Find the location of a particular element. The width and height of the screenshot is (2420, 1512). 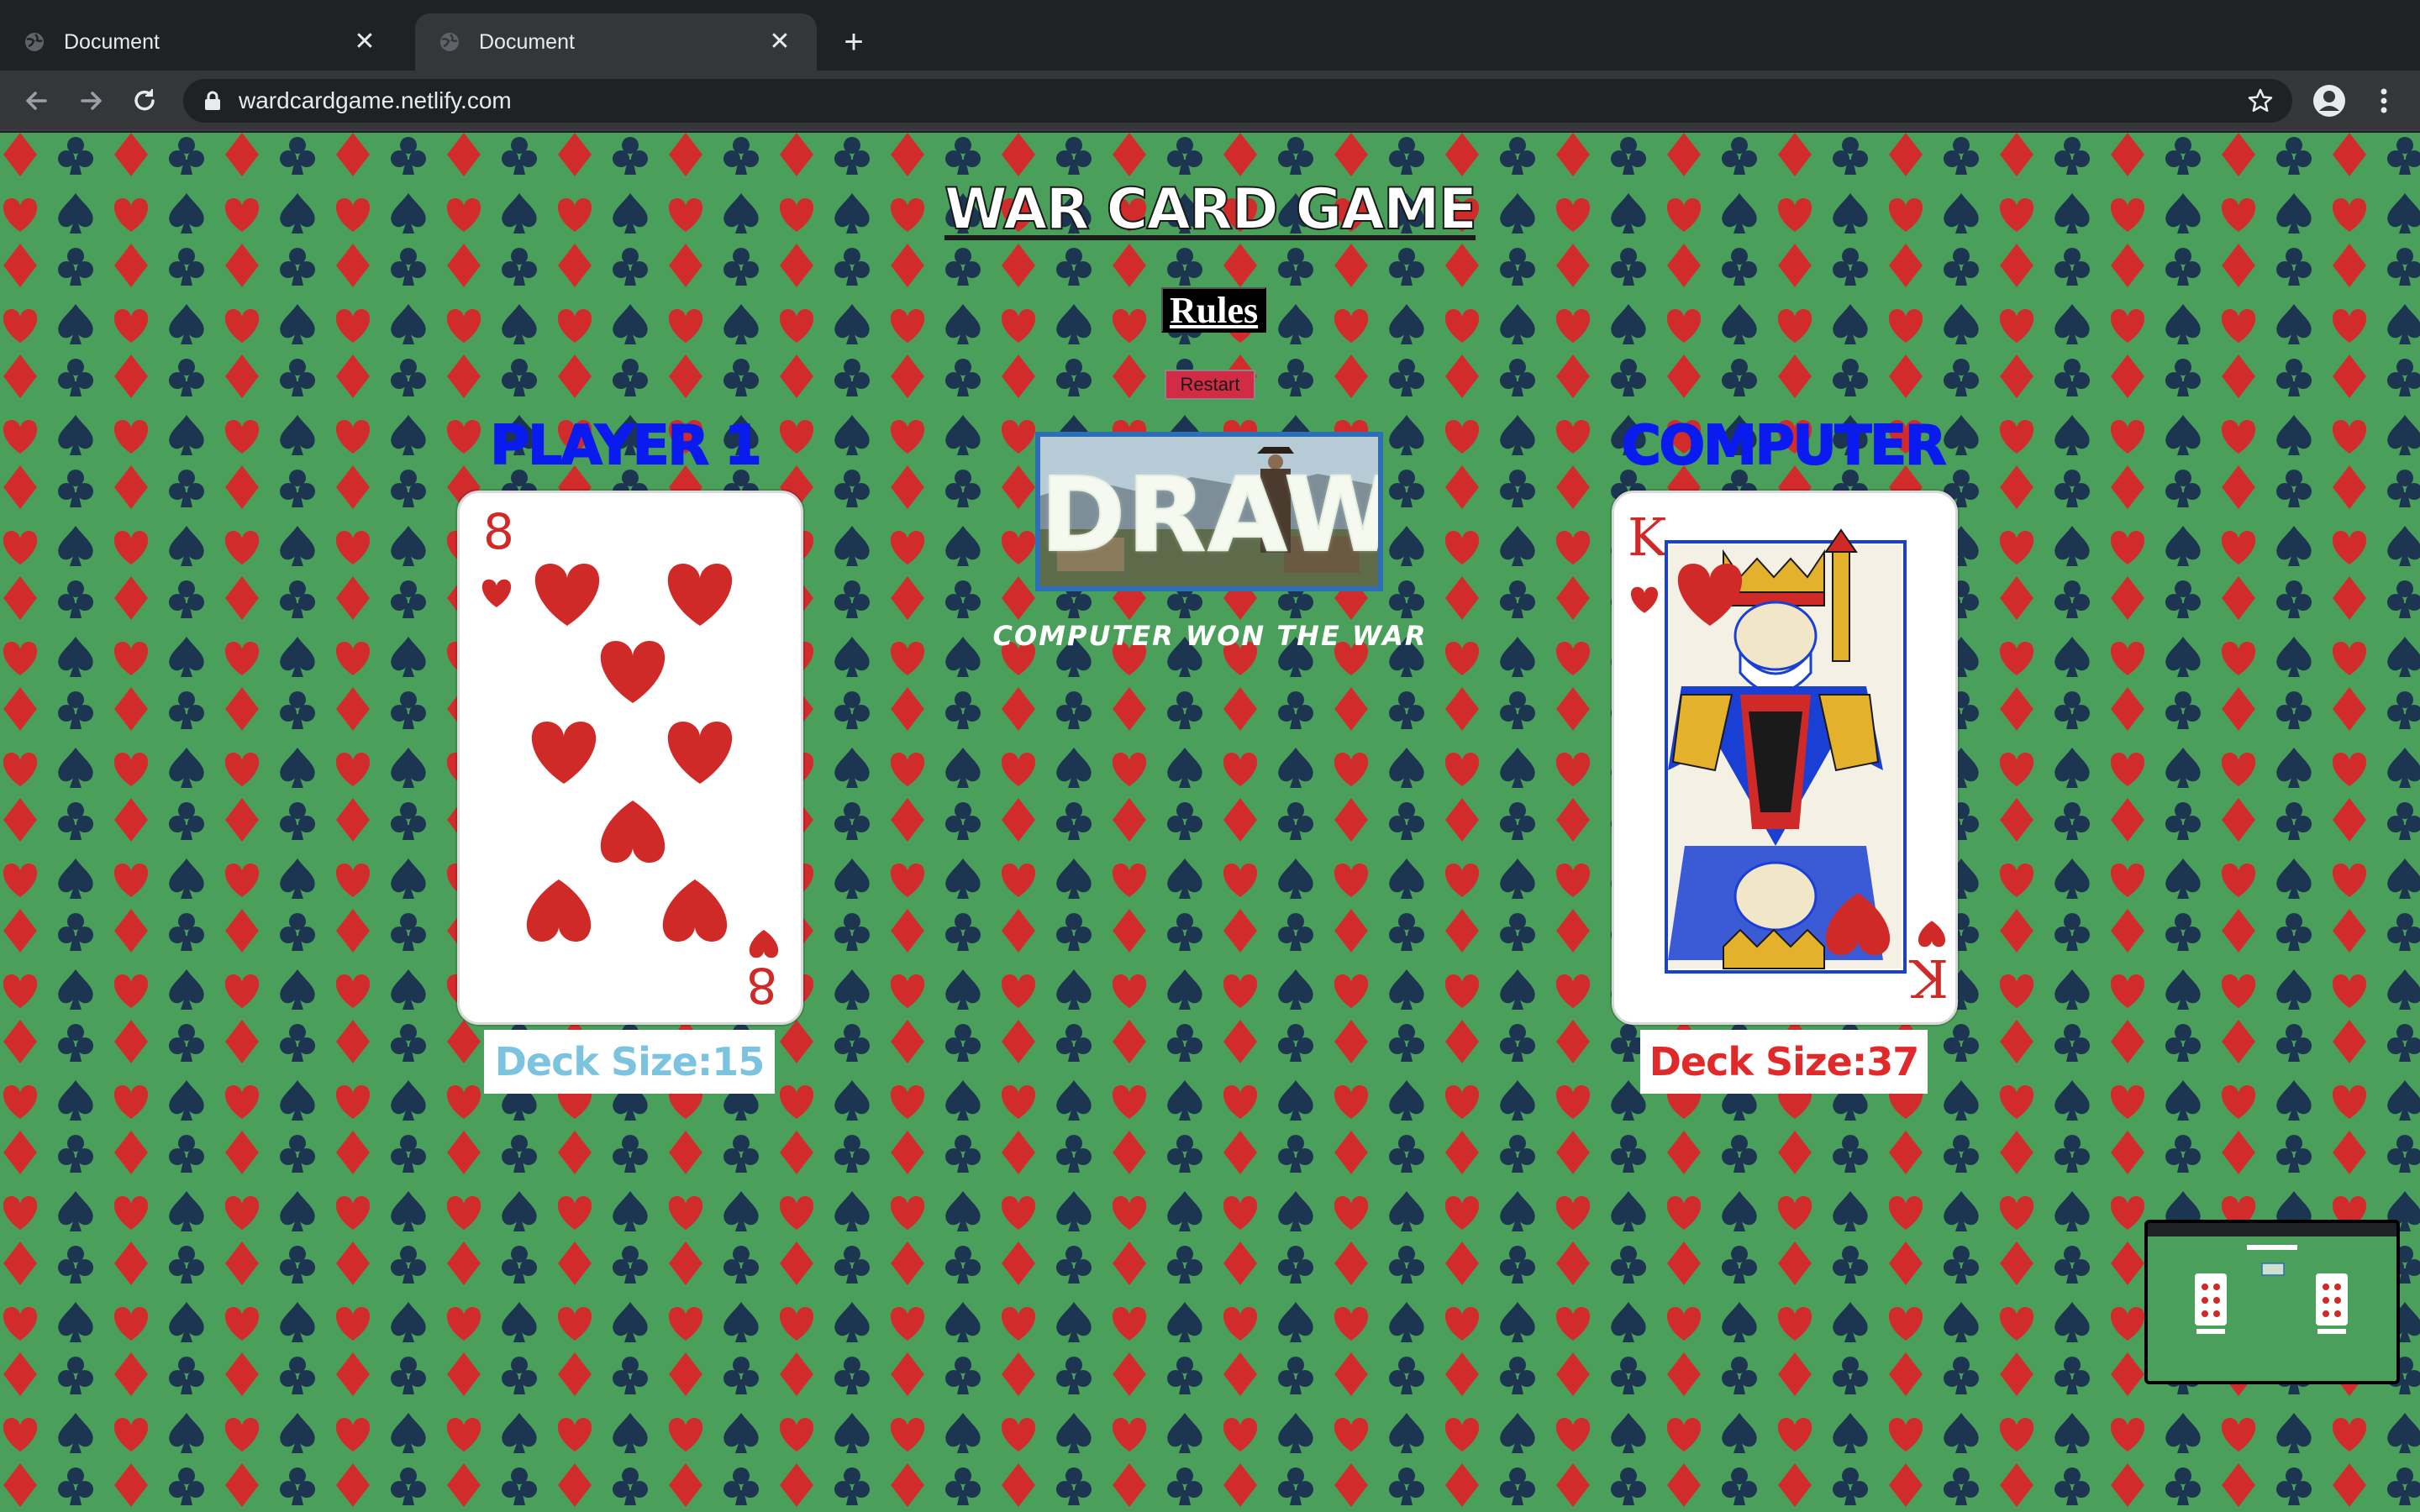

card-rank-inverted: K is located at coordinates (1928, 978).